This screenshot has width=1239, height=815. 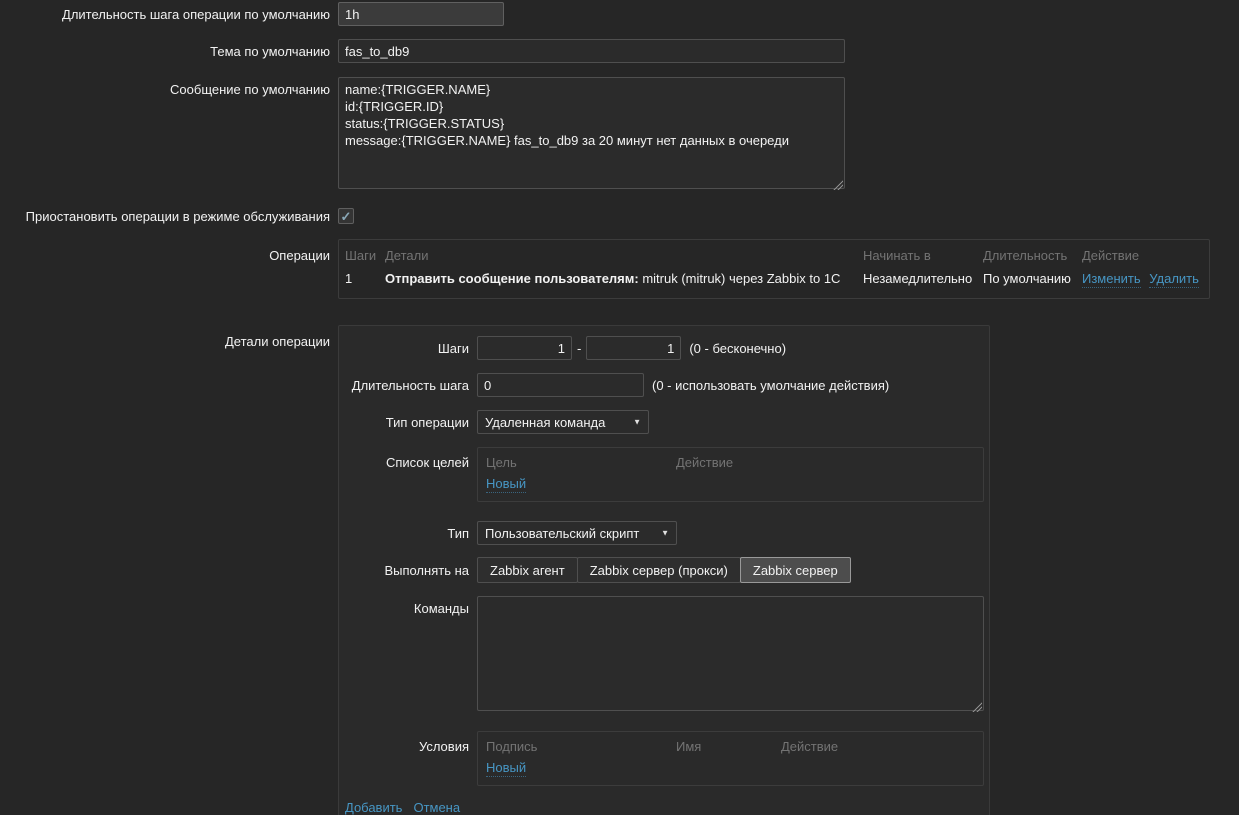 I want to click on operations-label: Операции, so click(x=299, y=255).